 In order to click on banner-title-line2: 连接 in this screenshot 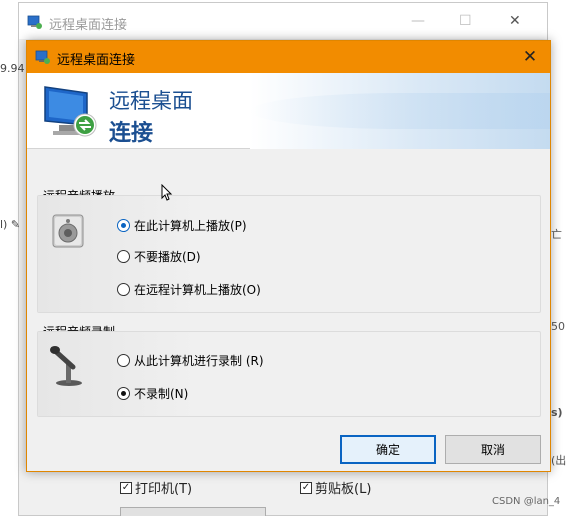, I will do `click(131, 133)`.